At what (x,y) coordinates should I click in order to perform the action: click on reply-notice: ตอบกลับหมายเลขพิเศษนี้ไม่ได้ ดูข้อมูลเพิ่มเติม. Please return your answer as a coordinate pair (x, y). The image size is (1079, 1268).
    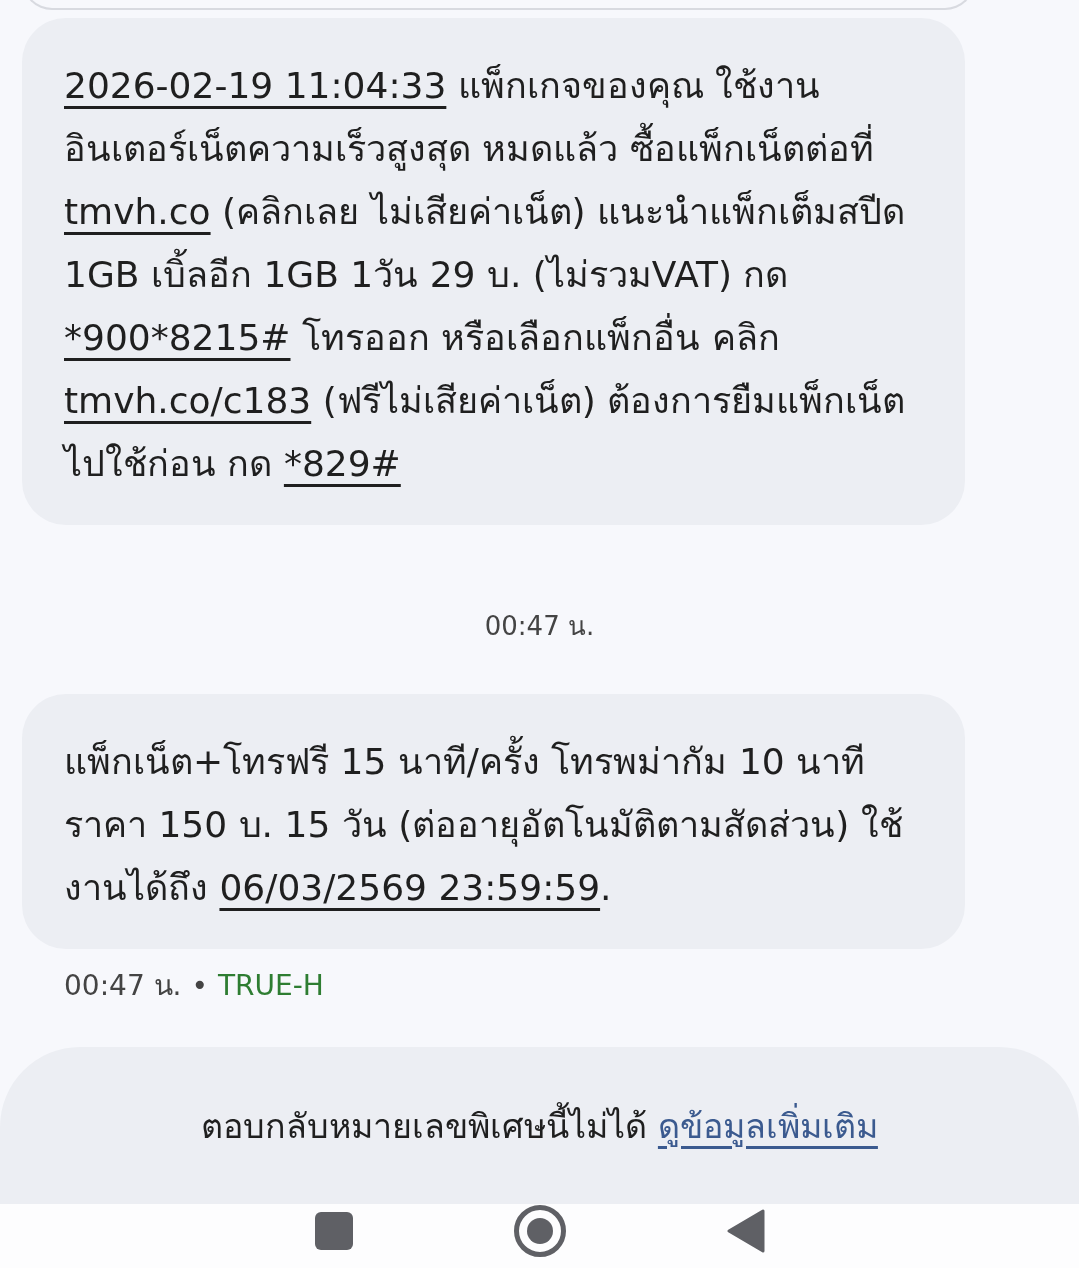
    Looking at the image, I should click on (539, 1125).